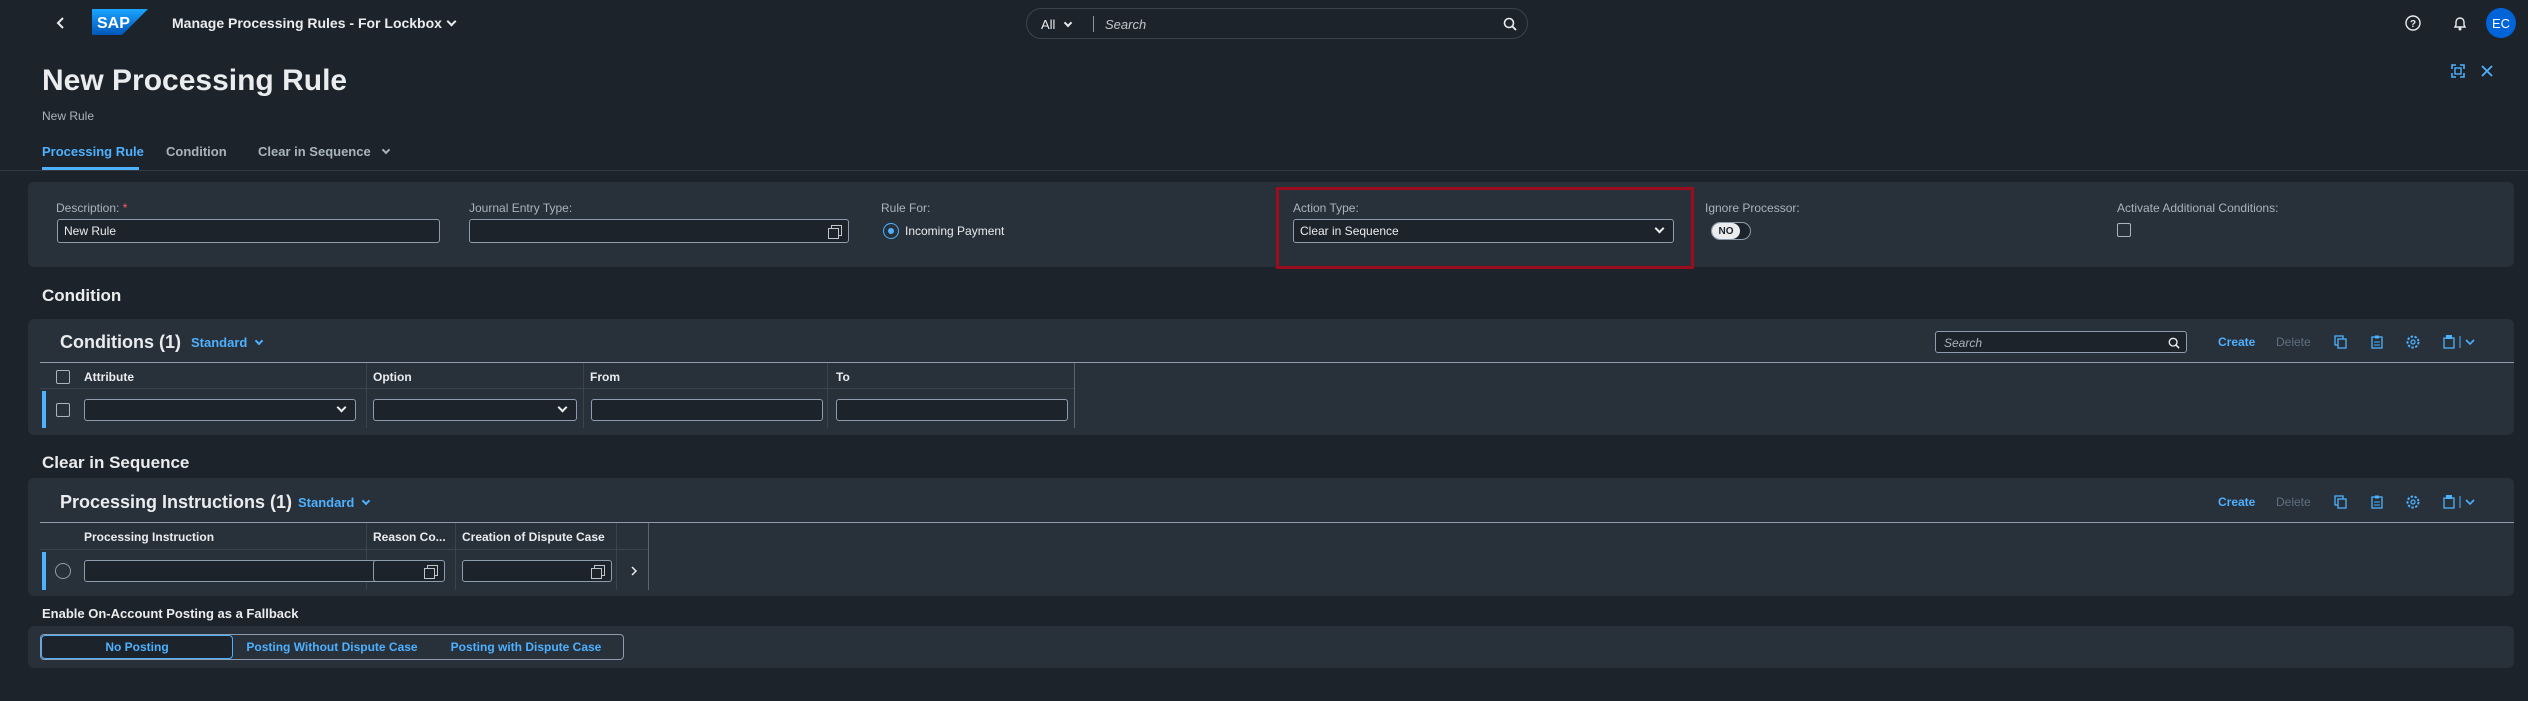  Describe the element at coordinates (1057, 24) in the screenshot. I see `search-scope-select: All` at that location.